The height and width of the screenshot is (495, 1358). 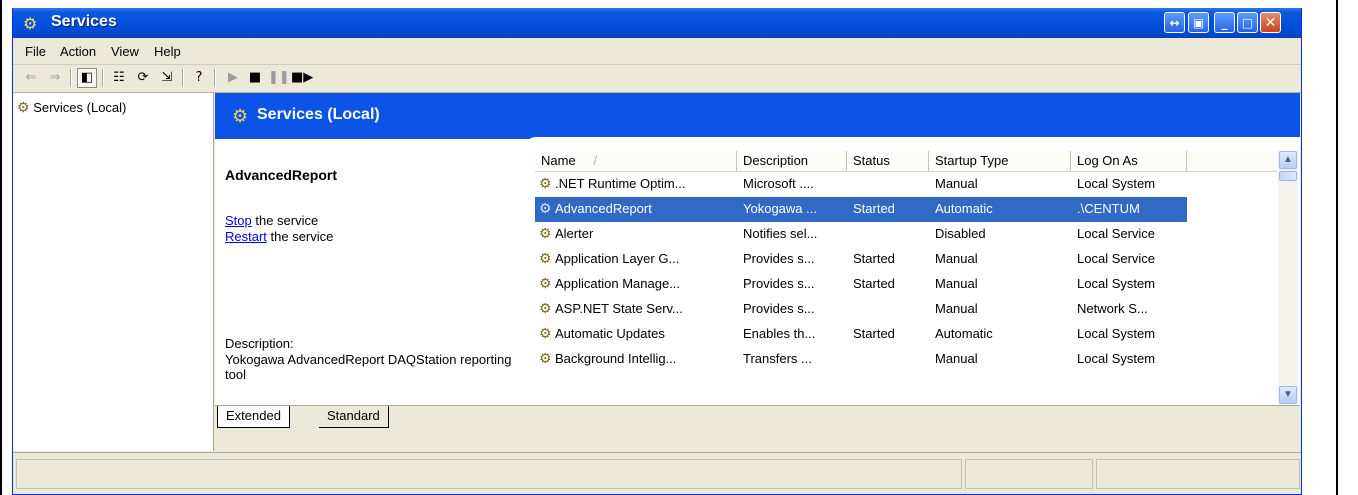 I want to click on extend-icon: ↔, so click(x=1174, y=22).